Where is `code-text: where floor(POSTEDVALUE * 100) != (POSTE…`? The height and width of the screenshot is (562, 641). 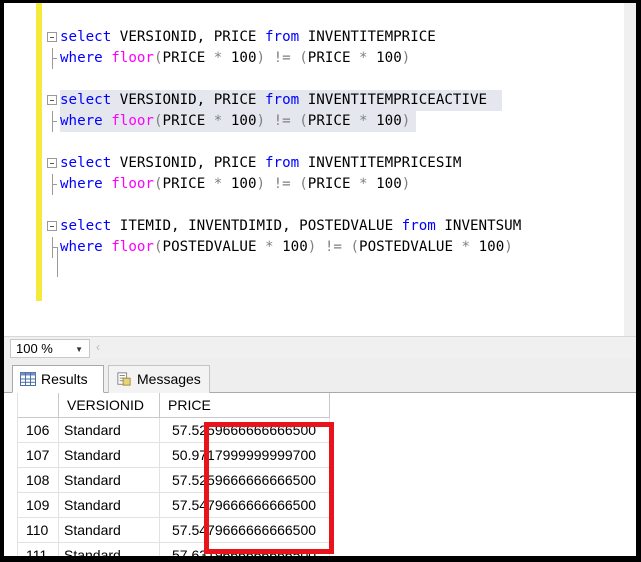
code-text: where floor(POSTEDVALUE * 100) != (POSTE… is located at coordinates (289, 247).